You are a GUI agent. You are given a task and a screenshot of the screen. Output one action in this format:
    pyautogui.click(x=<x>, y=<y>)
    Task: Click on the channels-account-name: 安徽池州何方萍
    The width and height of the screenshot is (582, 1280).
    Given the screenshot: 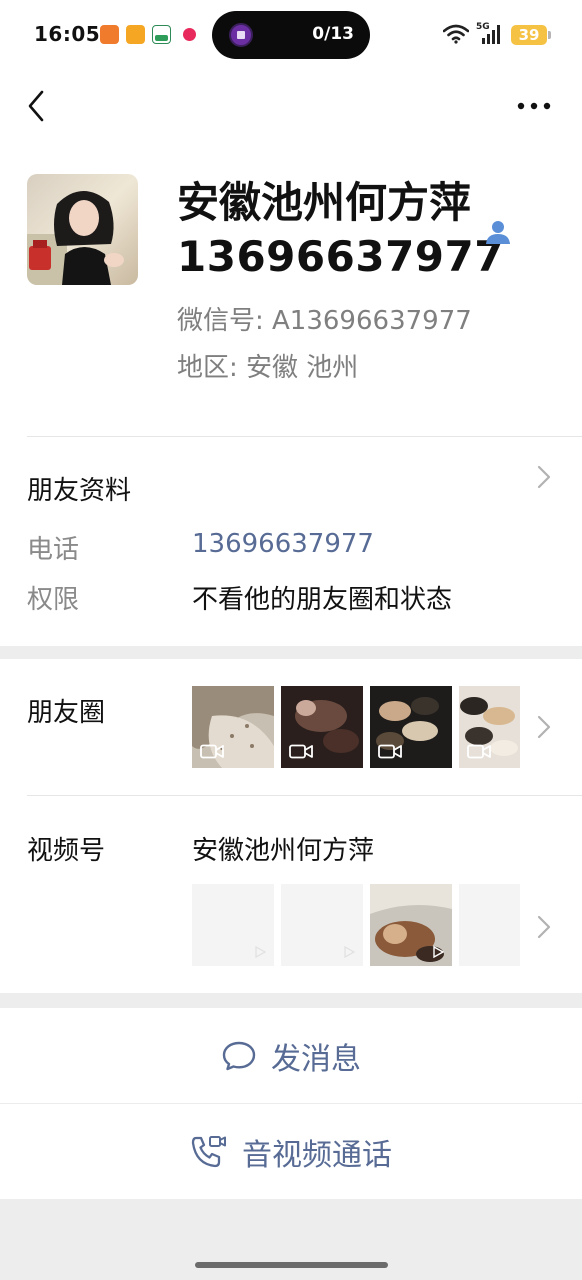 What is the action you would take?
    pyautogui.click(x=283, y=848)
    